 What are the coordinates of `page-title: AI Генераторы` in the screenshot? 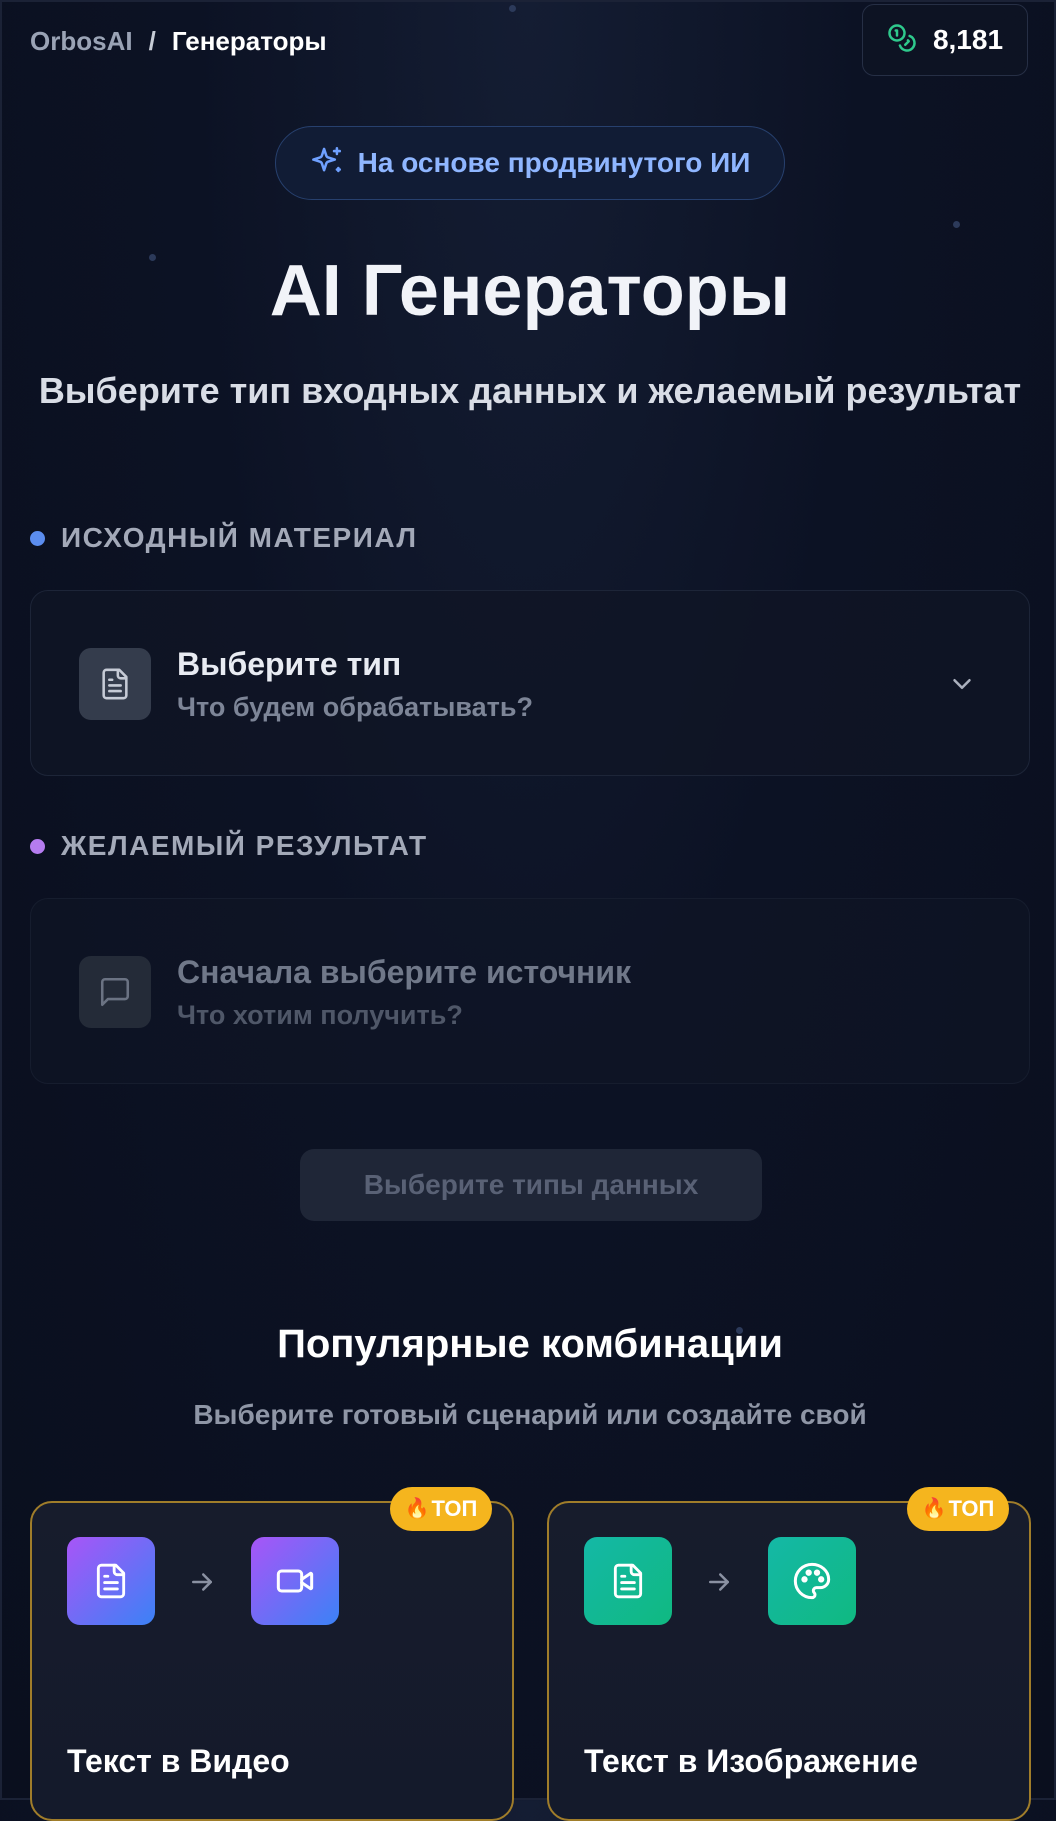 It's located at (530, 291).